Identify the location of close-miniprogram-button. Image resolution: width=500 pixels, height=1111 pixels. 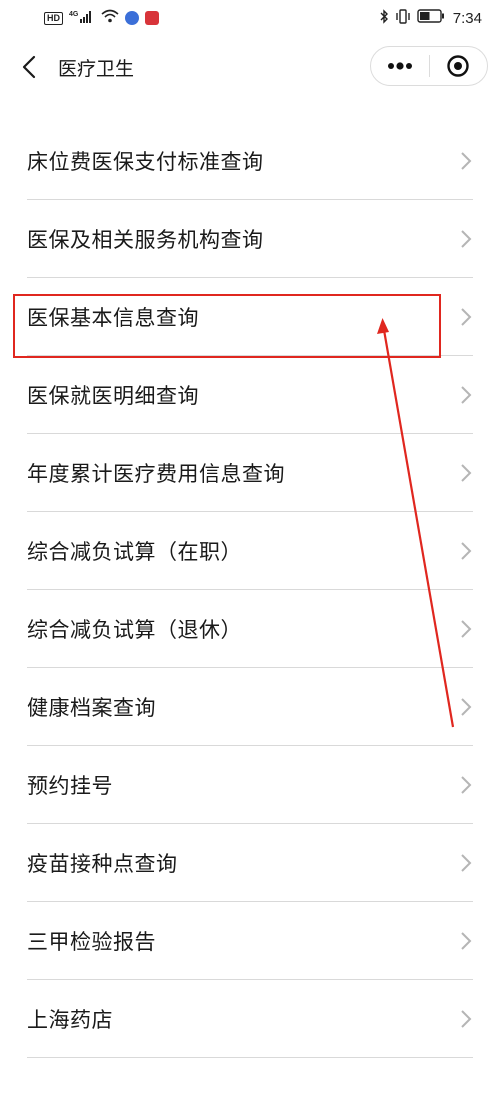
(459, 66).